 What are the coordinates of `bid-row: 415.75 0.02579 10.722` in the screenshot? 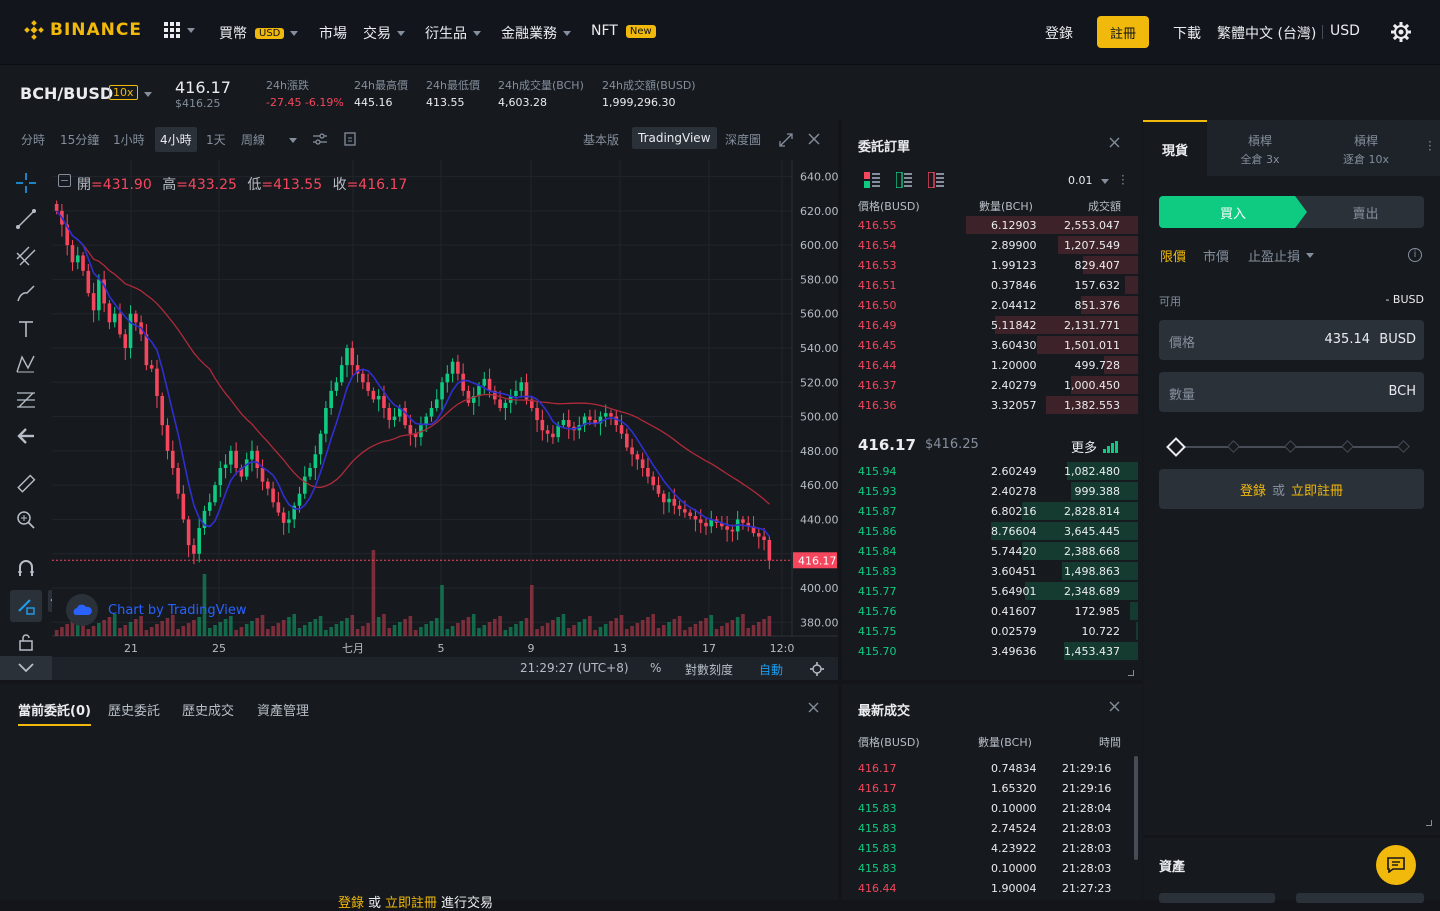 It's located at (992, 631).